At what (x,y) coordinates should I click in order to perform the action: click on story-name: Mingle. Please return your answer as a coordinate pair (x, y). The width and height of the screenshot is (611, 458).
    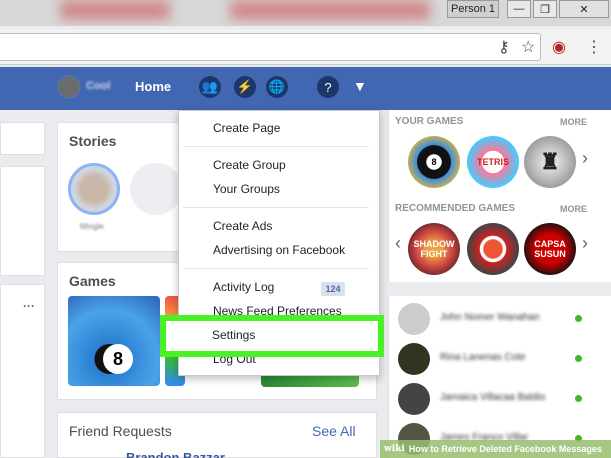
    Looking at the image, I should click on (92, 226).